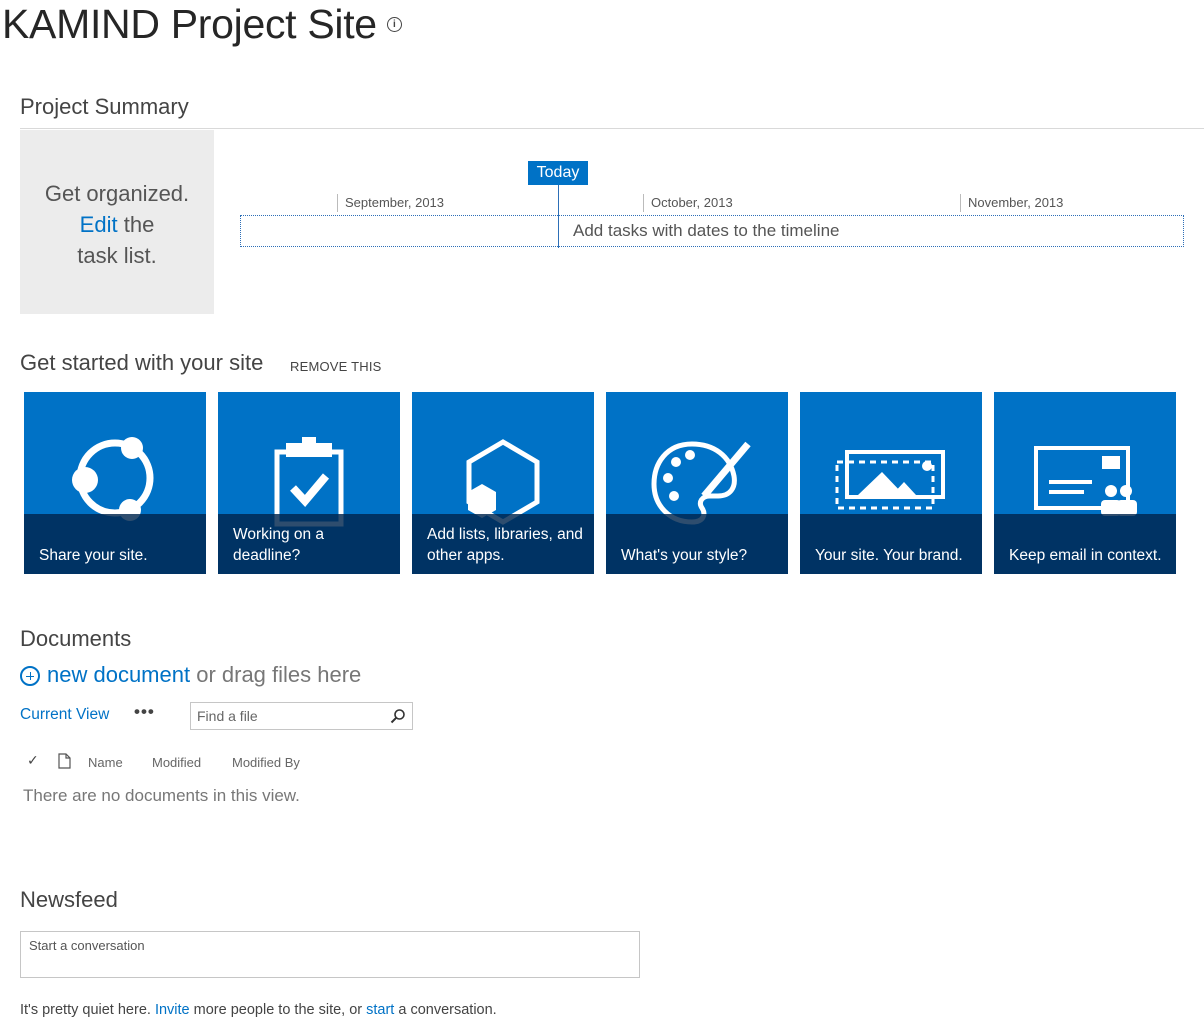  I want to click on find-file-input, so click(289, 716).